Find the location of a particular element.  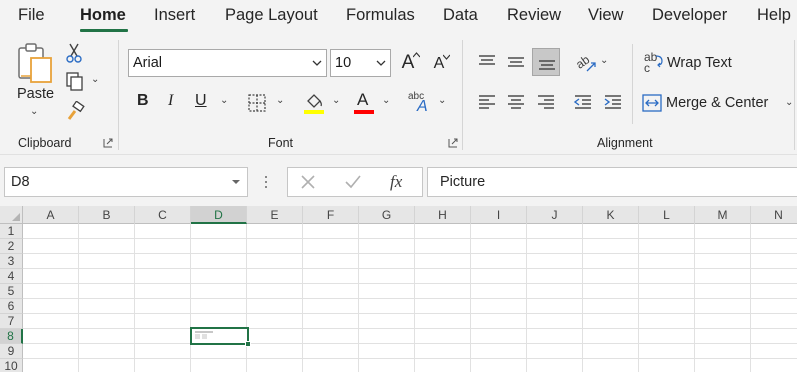

borders-dropdown-chevron-icon: ⌄ is located at coordinates (280, 100).